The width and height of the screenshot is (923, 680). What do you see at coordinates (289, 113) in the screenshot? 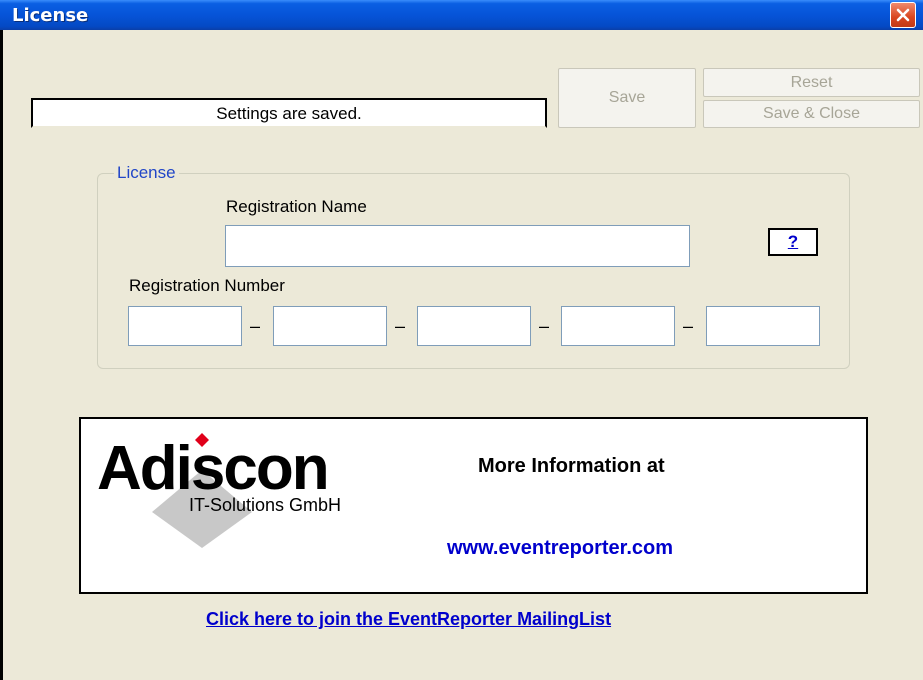
I see `status-message: Settings are saved.` at bounding box center [289, 113].